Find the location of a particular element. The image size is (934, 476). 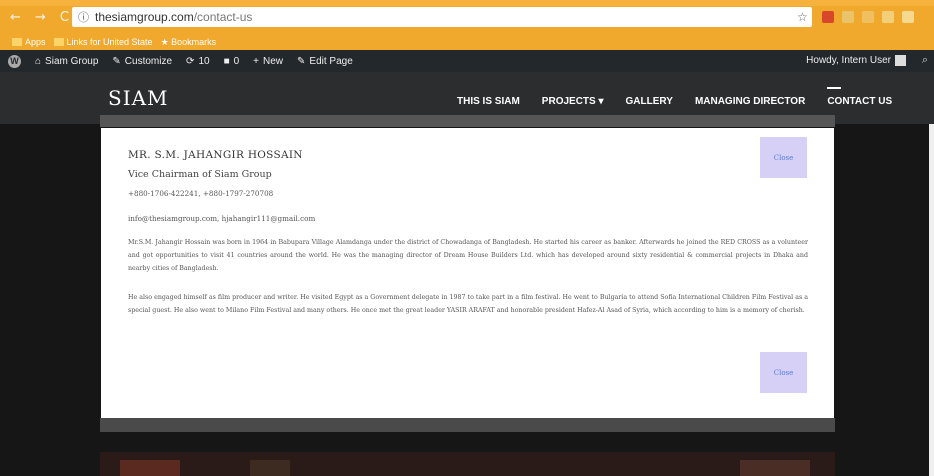

info-icon: ⓘ is located at coordinates (83, 17).